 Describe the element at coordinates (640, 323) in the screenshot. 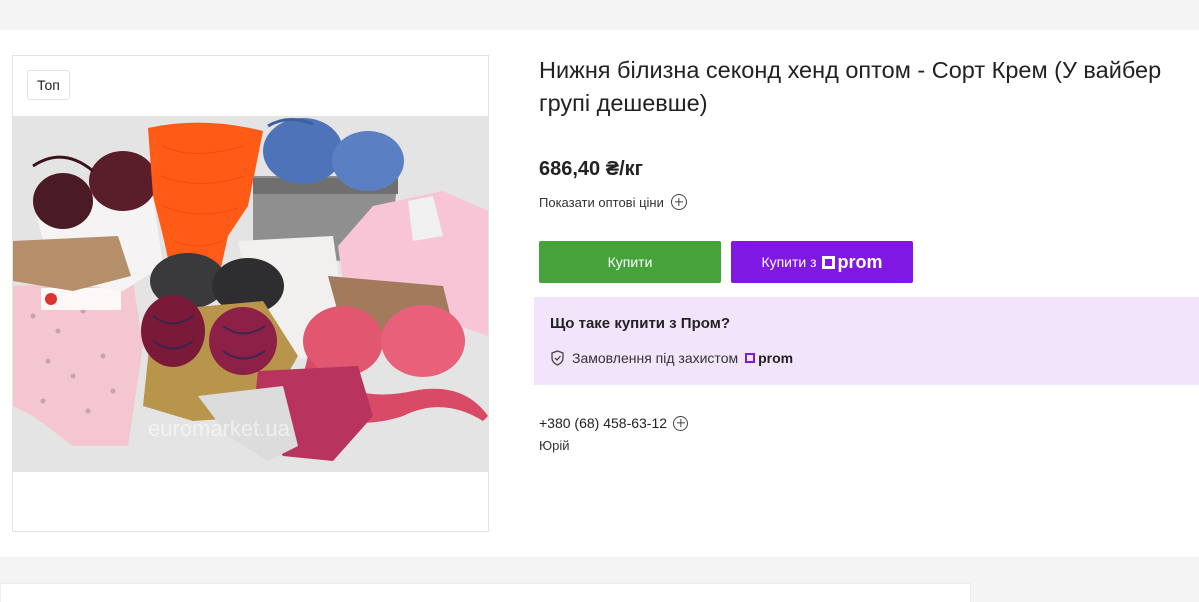

I see `prom-info-title: Що таке купити з Пром?` at that location.